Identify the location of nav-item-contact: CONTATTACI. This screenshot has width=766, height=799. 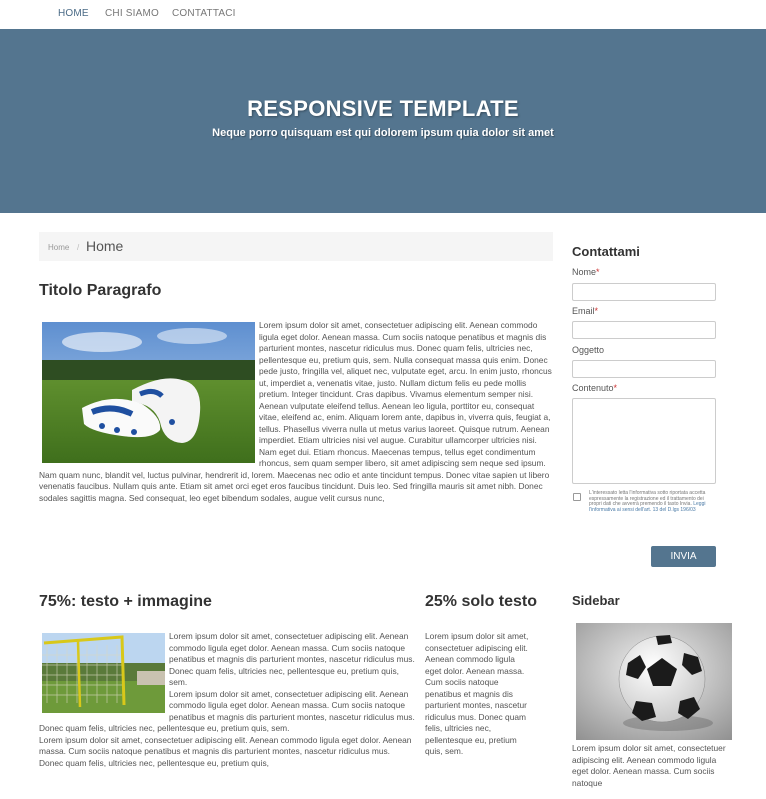
(204, 13).